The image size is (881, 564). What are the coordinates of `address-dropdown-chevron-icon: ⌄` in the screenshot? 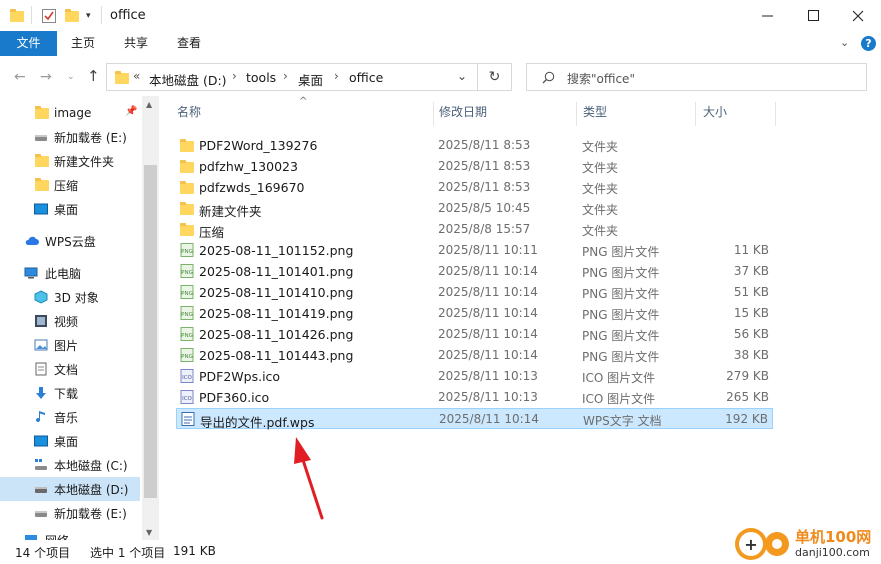 It's located at (462, 76).